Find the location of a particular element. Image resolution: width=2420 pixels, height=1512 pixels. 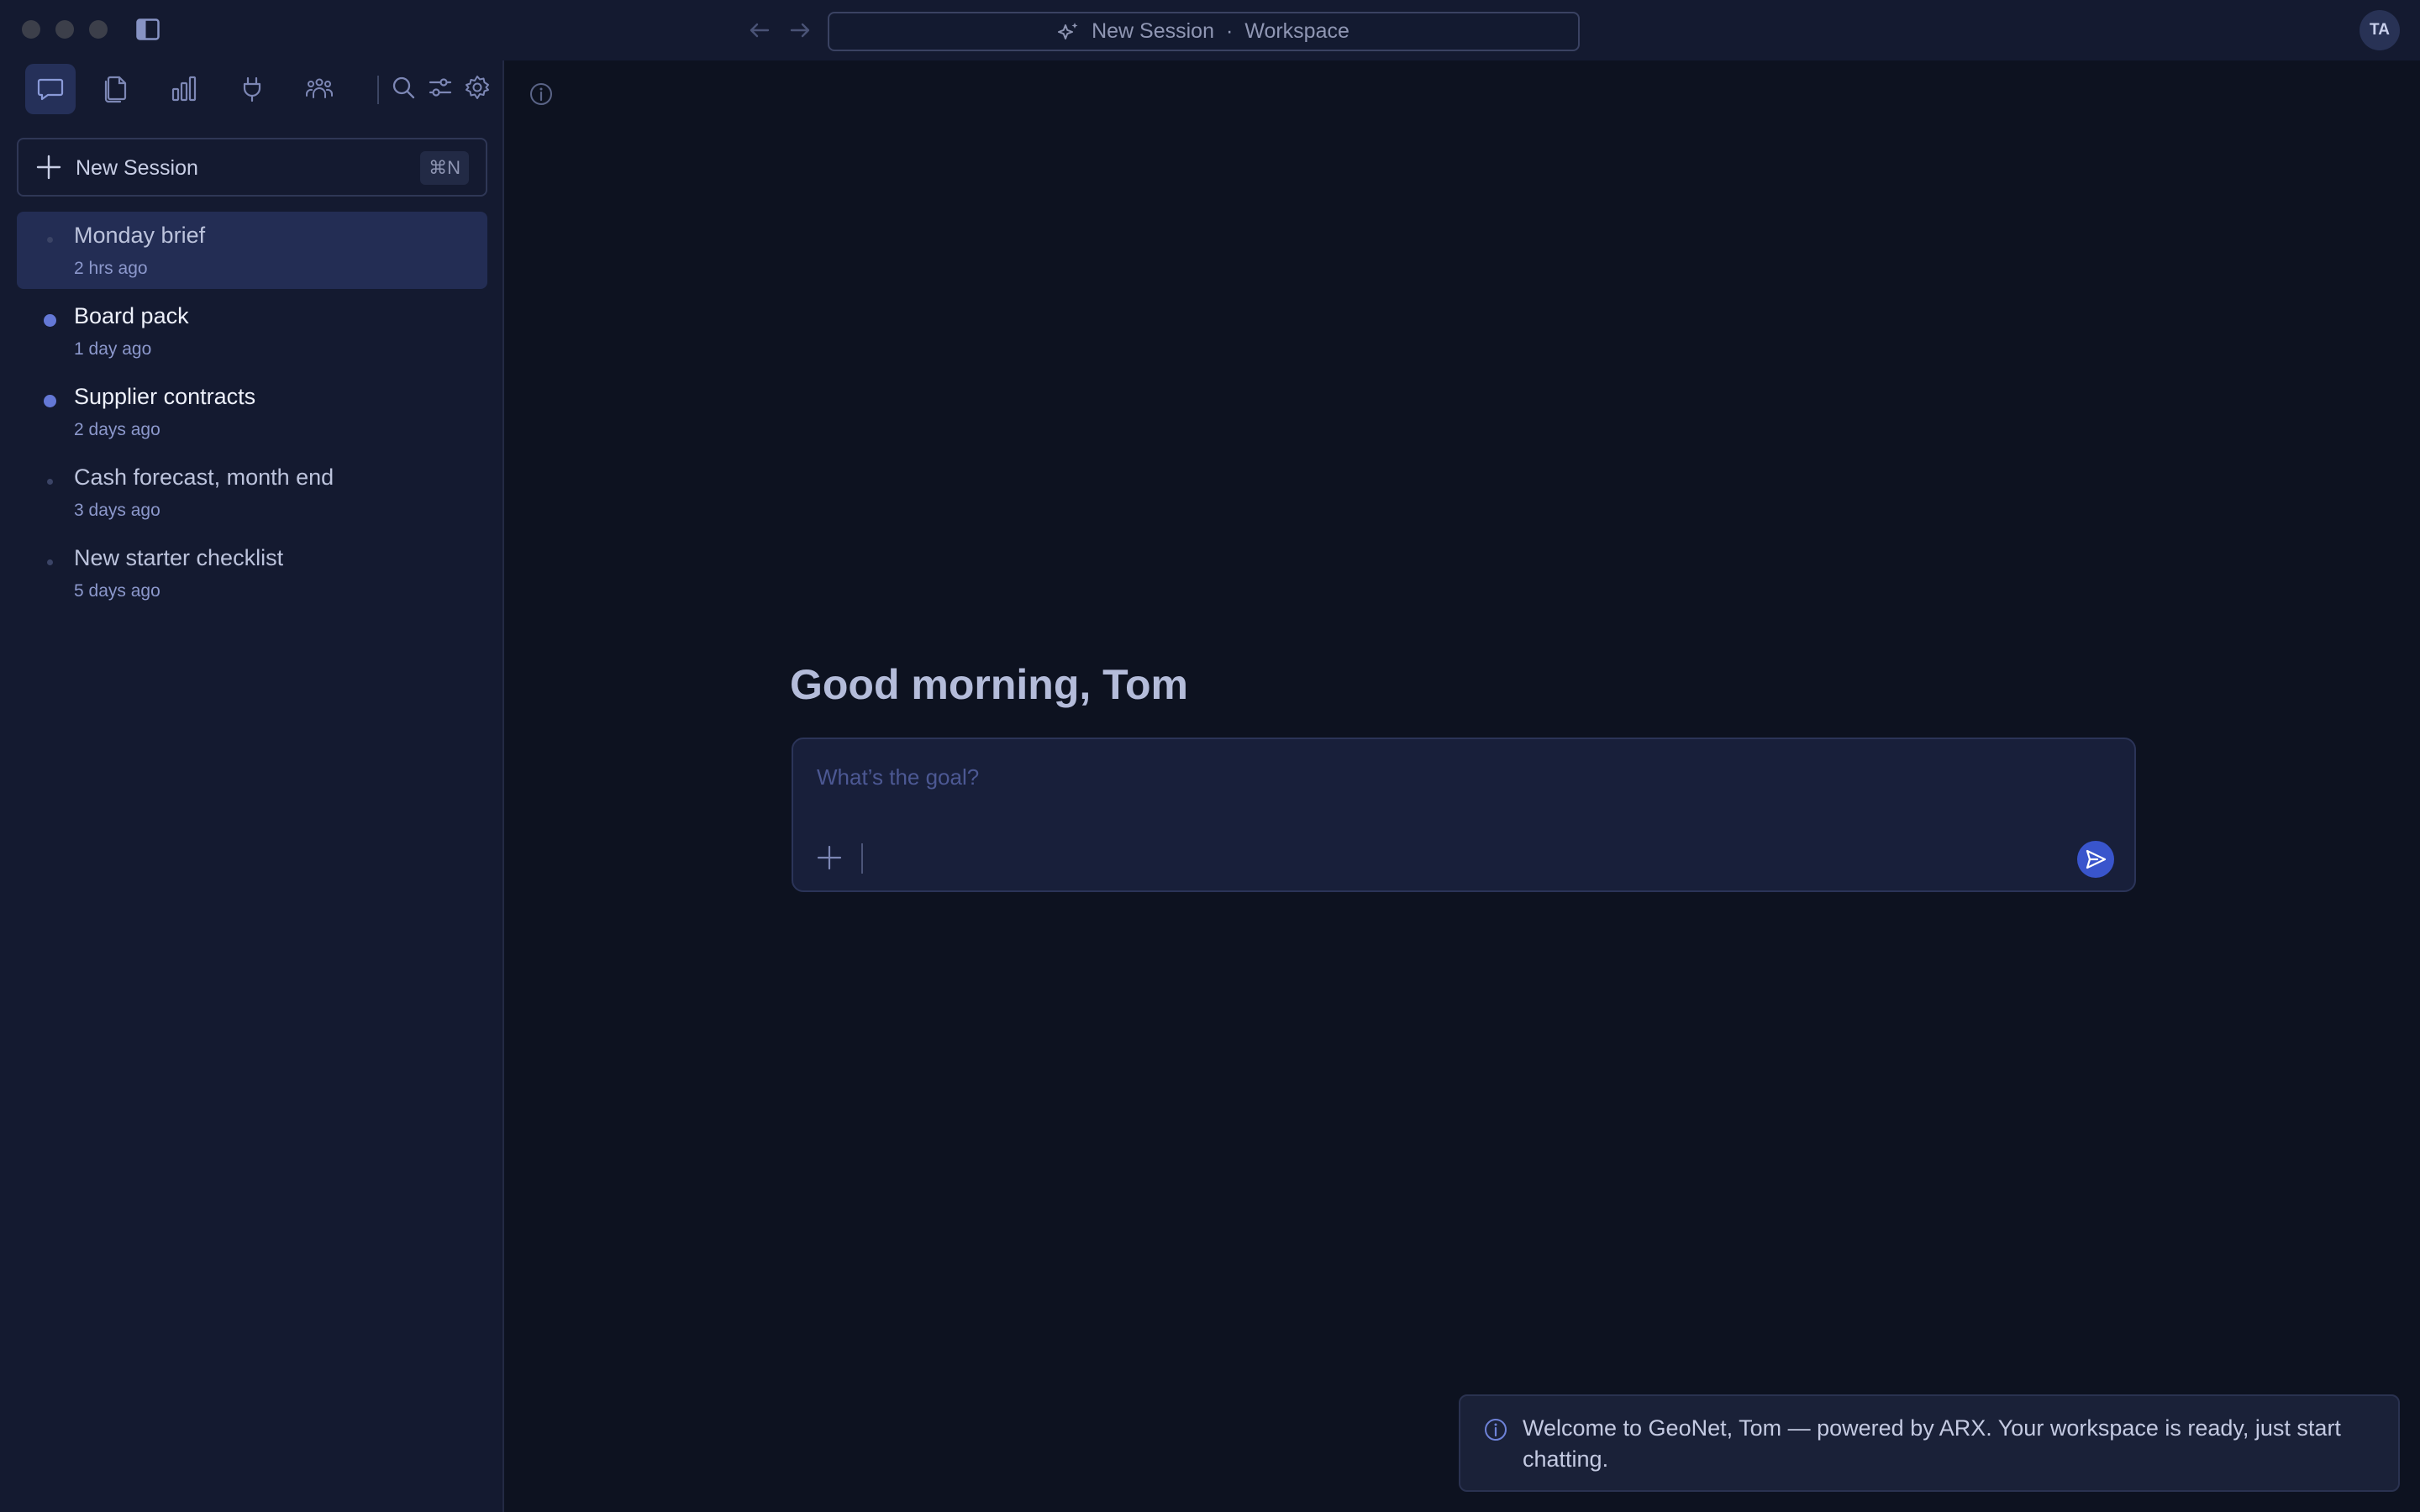

address-title: New Session is located at coordinates (1153, 31).